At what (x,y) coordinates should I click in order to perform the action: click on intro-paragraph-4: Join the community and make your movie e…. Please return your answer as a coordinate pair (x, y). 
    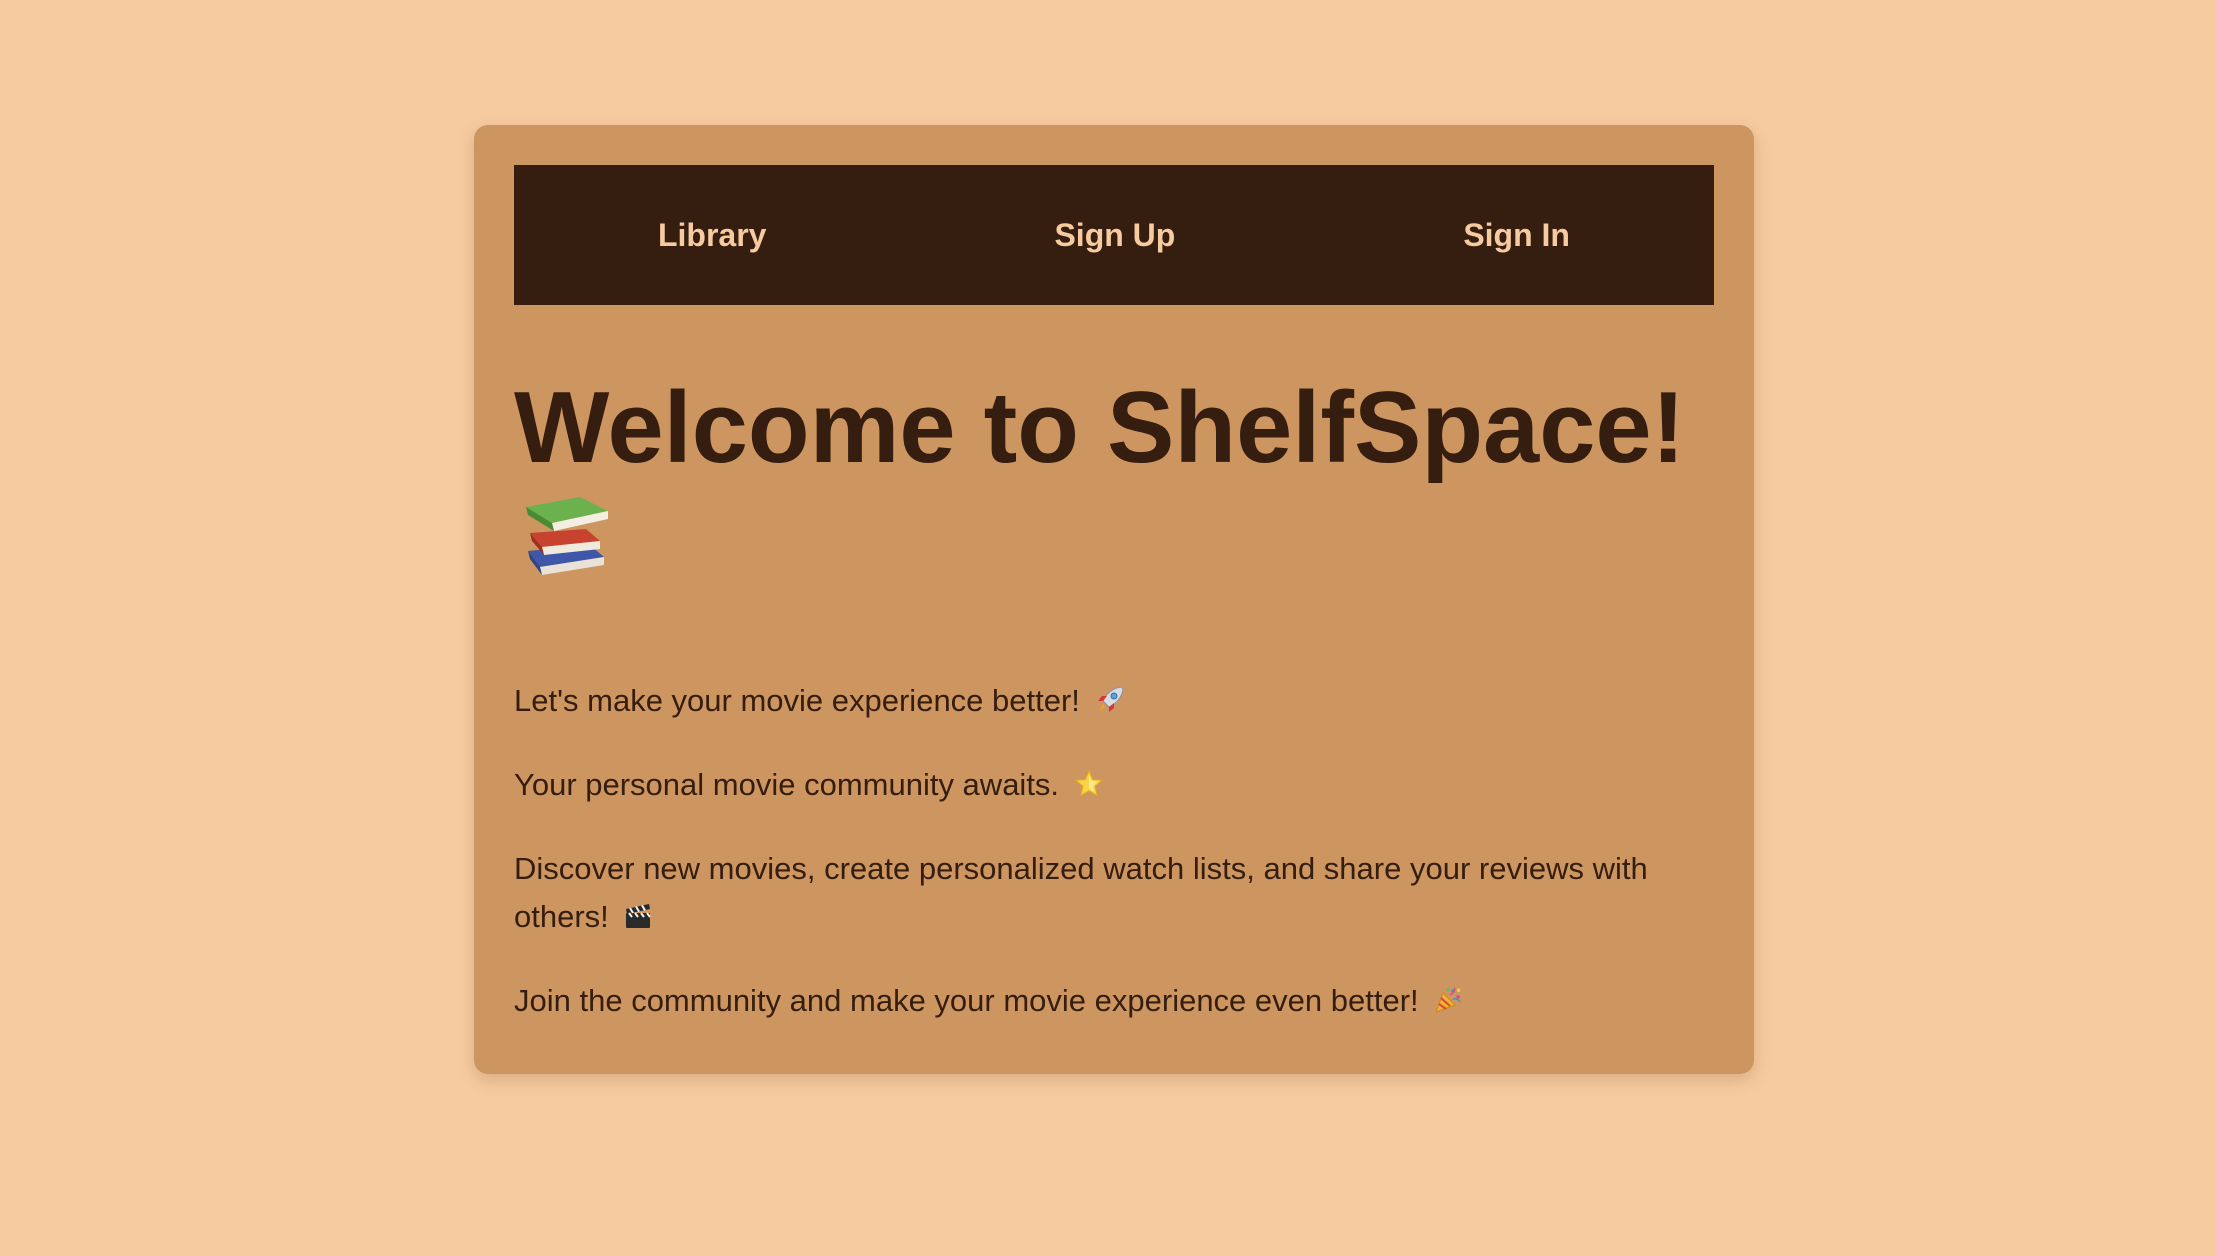
    Looking at the image, I should click on (1114, 1003).